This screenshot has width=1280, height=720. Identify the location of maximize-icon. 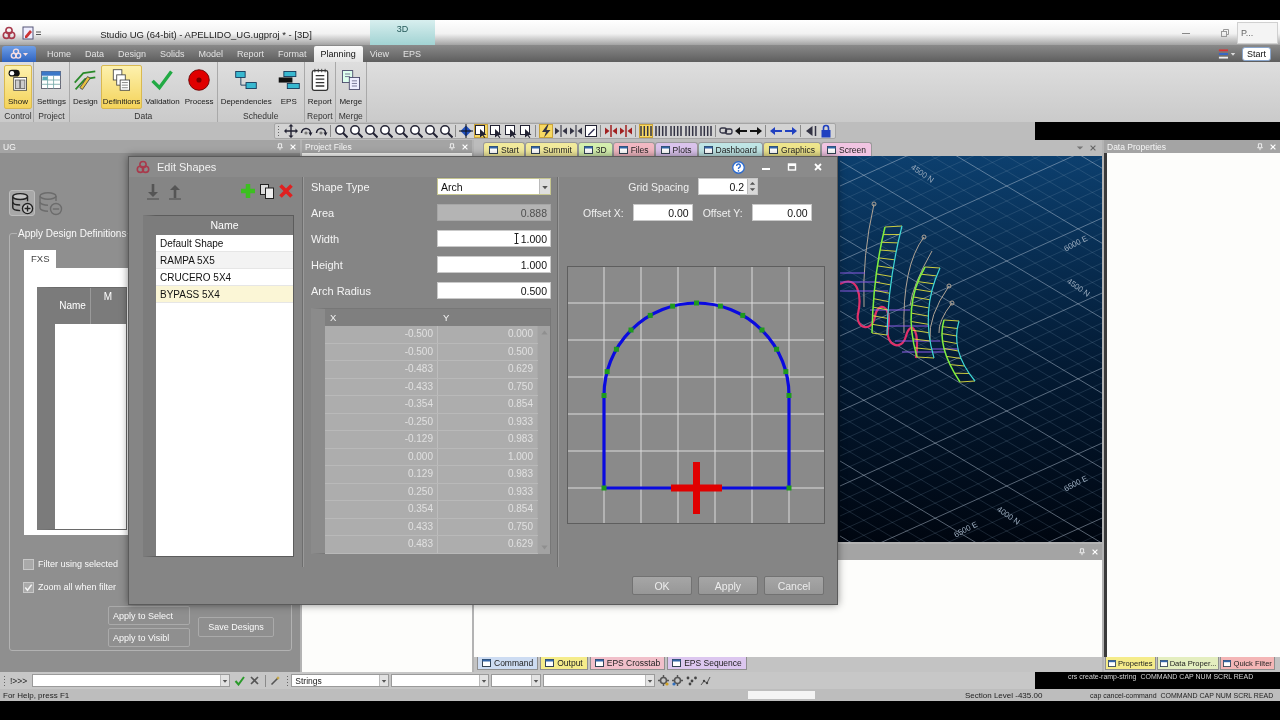
(792, 167).